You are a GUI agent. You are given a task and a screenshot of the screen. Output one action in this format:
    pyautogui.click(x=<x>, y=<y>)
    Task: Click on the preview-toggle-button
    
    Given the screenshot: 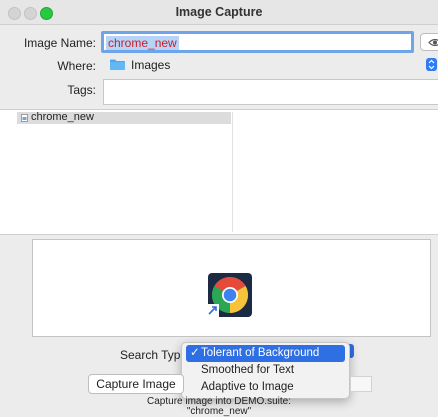 What is the action you would take?
    pyautogui.click(x=429, y=42)
    